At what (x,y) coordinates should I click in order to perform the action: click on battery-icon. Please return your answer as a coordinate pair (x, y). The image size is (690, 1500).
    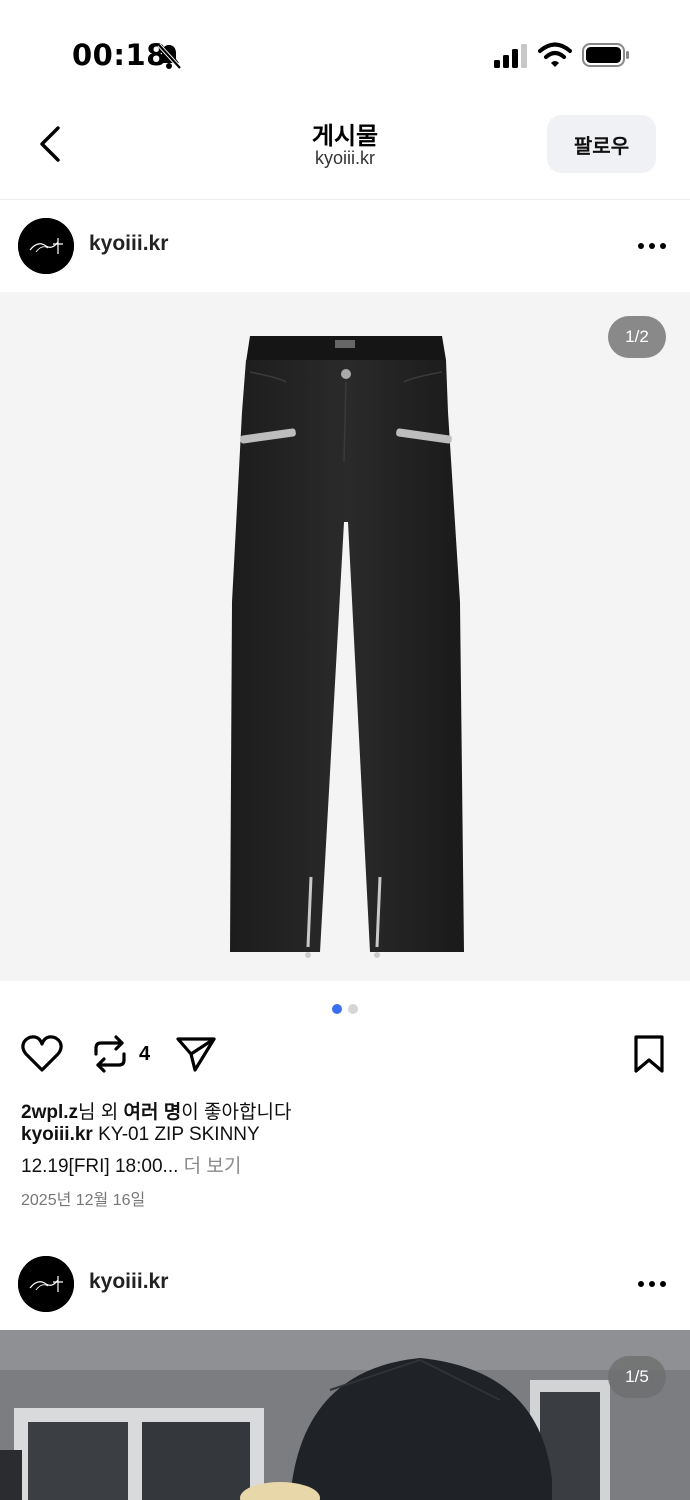
    Looking at the image, I should click on (605, 55).